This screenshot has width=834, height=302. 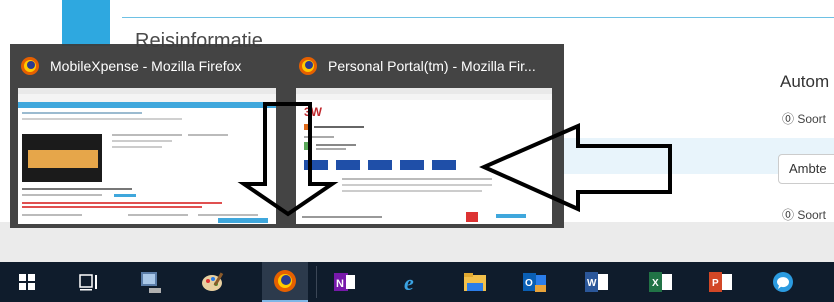 I want to click on svg-text: X, so click(x=655, y=283).